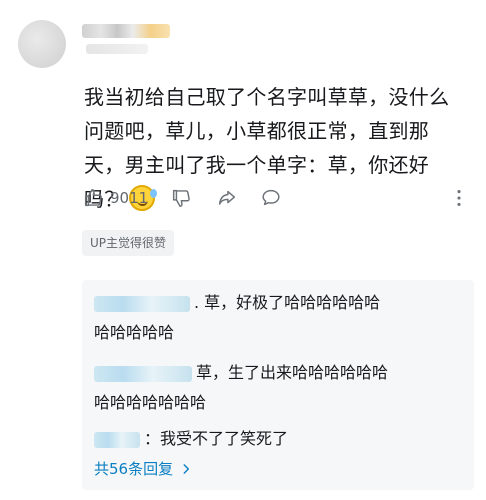  Describe the element at coordinates (279, 388) in the screenshot. I see `reply-item: 草，生了出来哈哈哈哈哈哈 哈哈哈哈哈哈哈` at that location.